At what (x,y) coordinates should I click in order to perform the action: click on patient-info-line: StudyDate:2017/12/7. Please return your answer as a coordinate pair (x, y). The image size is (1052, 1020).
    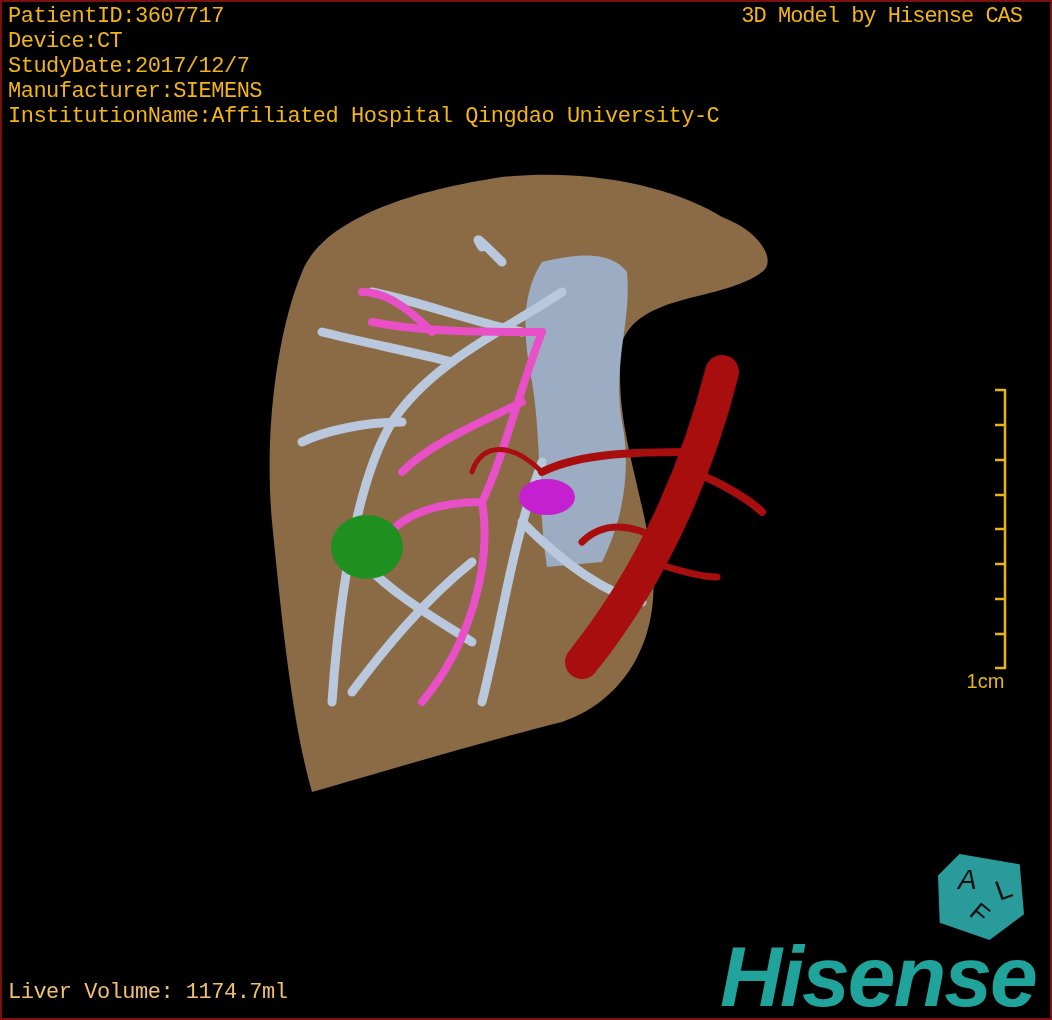
    Looking at the image, I should click on (129, 66).